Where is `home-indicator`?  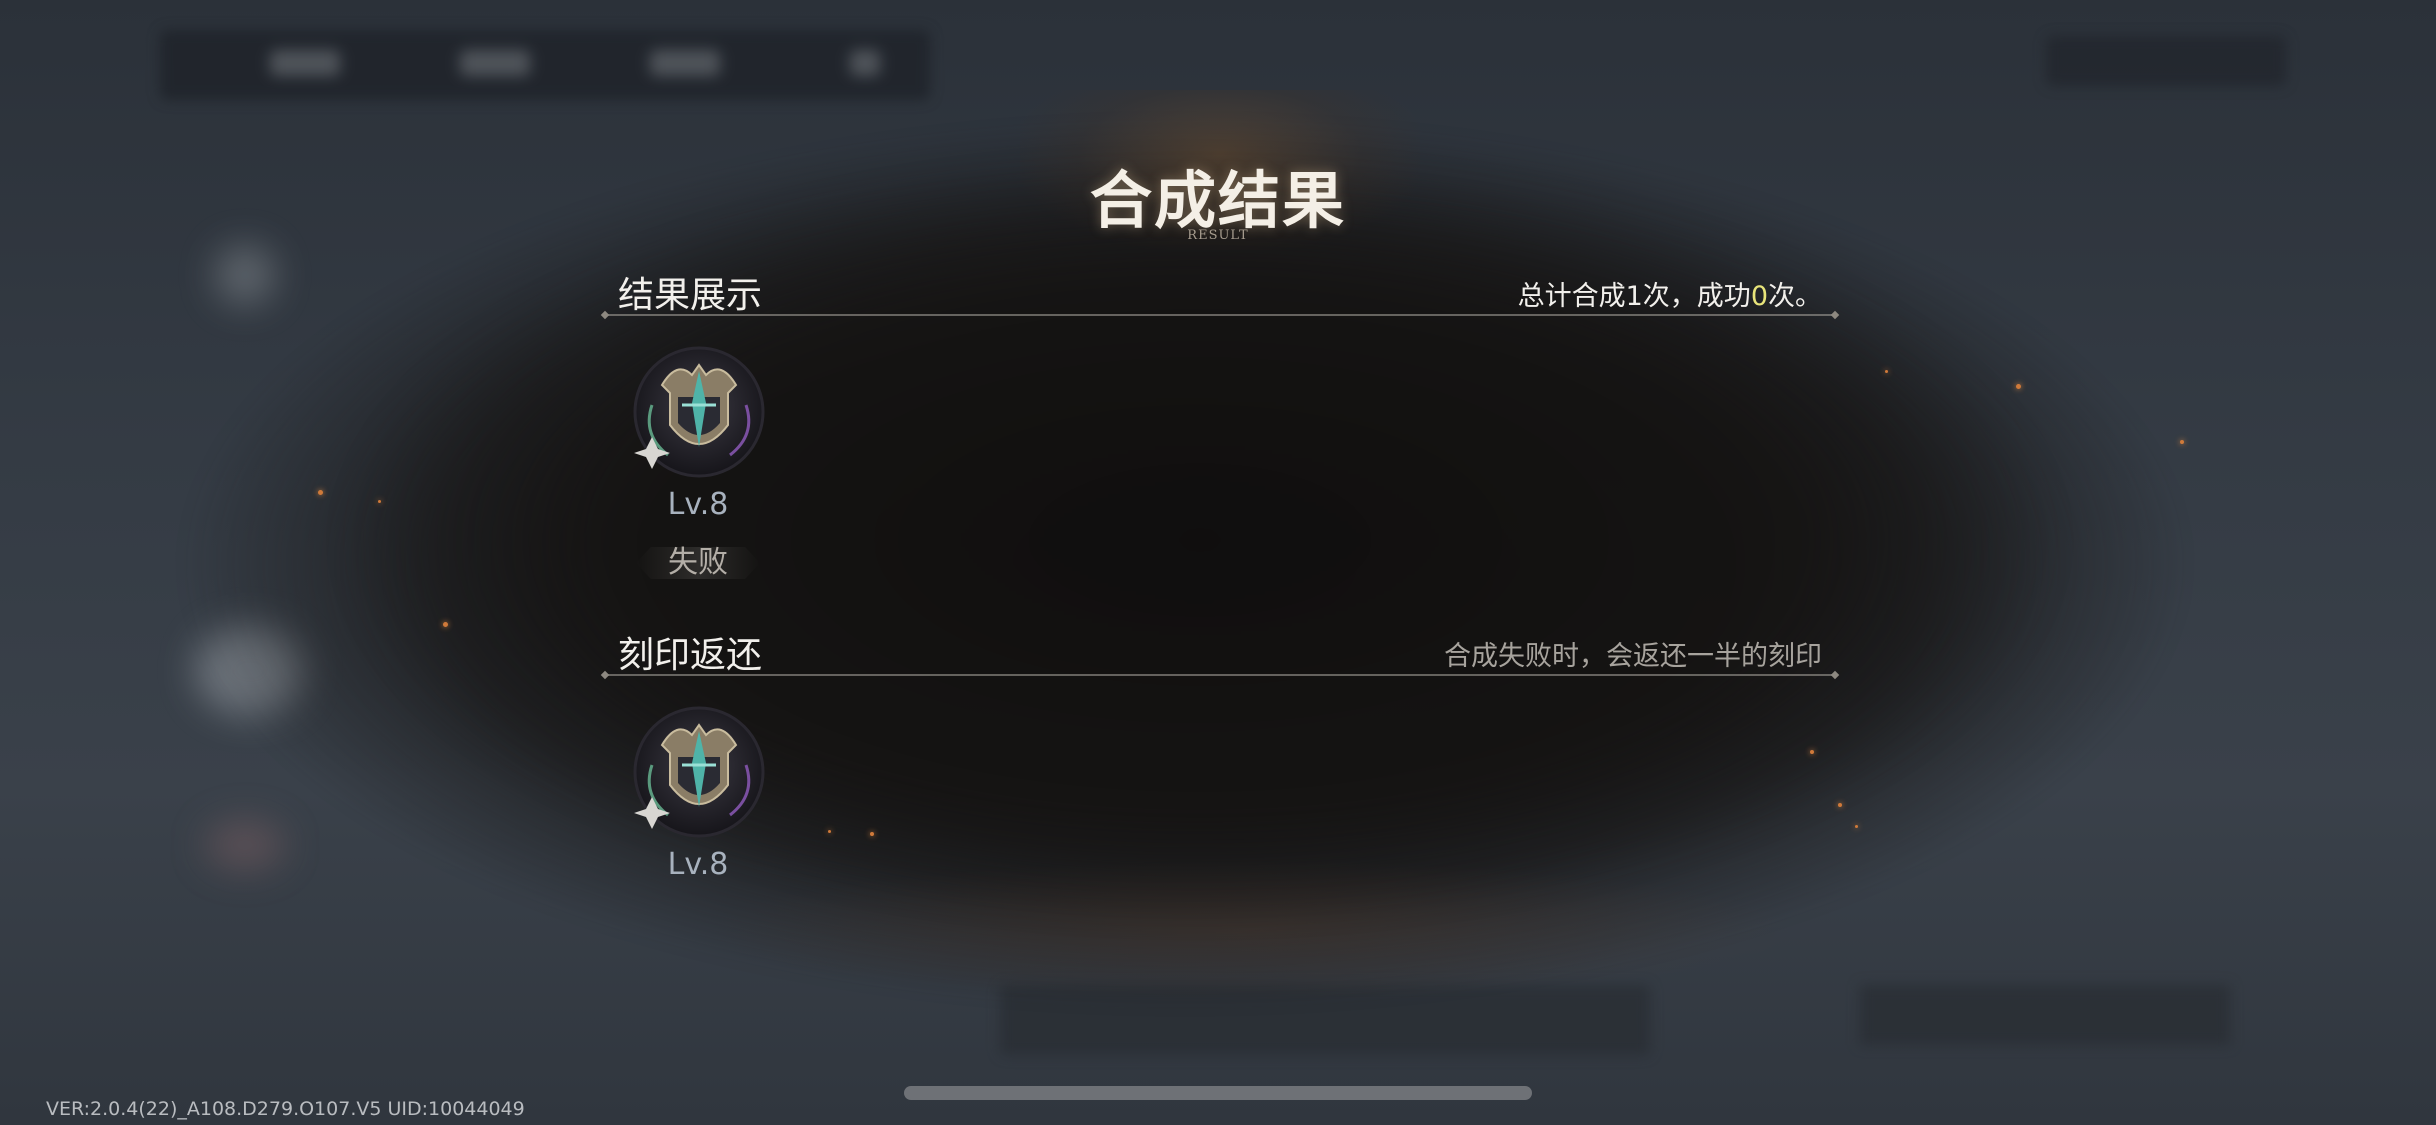
home-indicator is located at coordinates (1218, 1093).